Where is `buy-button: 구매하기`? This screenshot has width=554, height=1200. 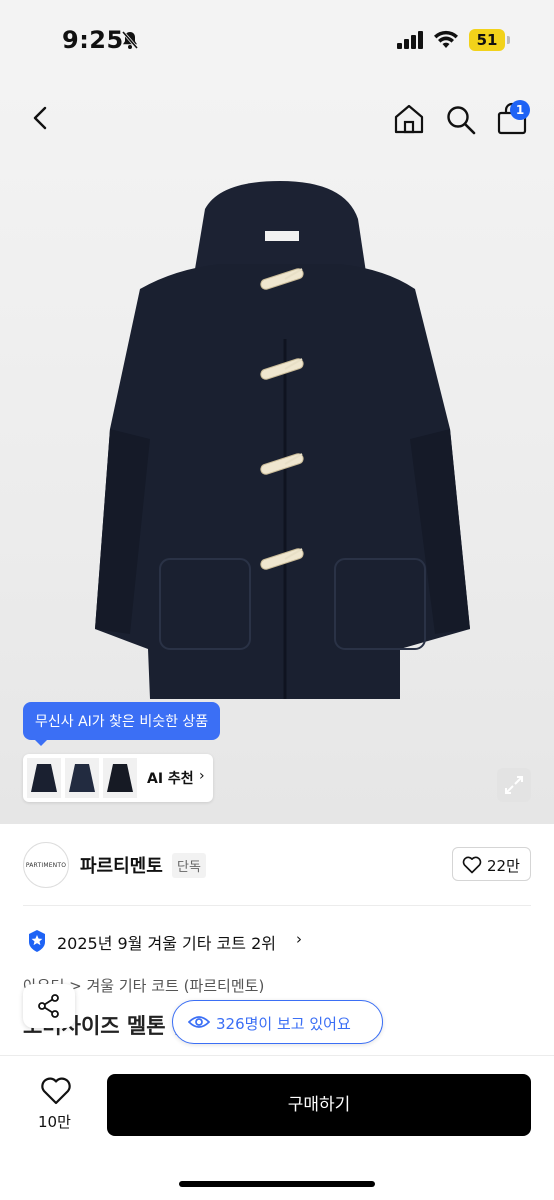 buy-button: 구매하기 is located at coordinates (319, 1105).